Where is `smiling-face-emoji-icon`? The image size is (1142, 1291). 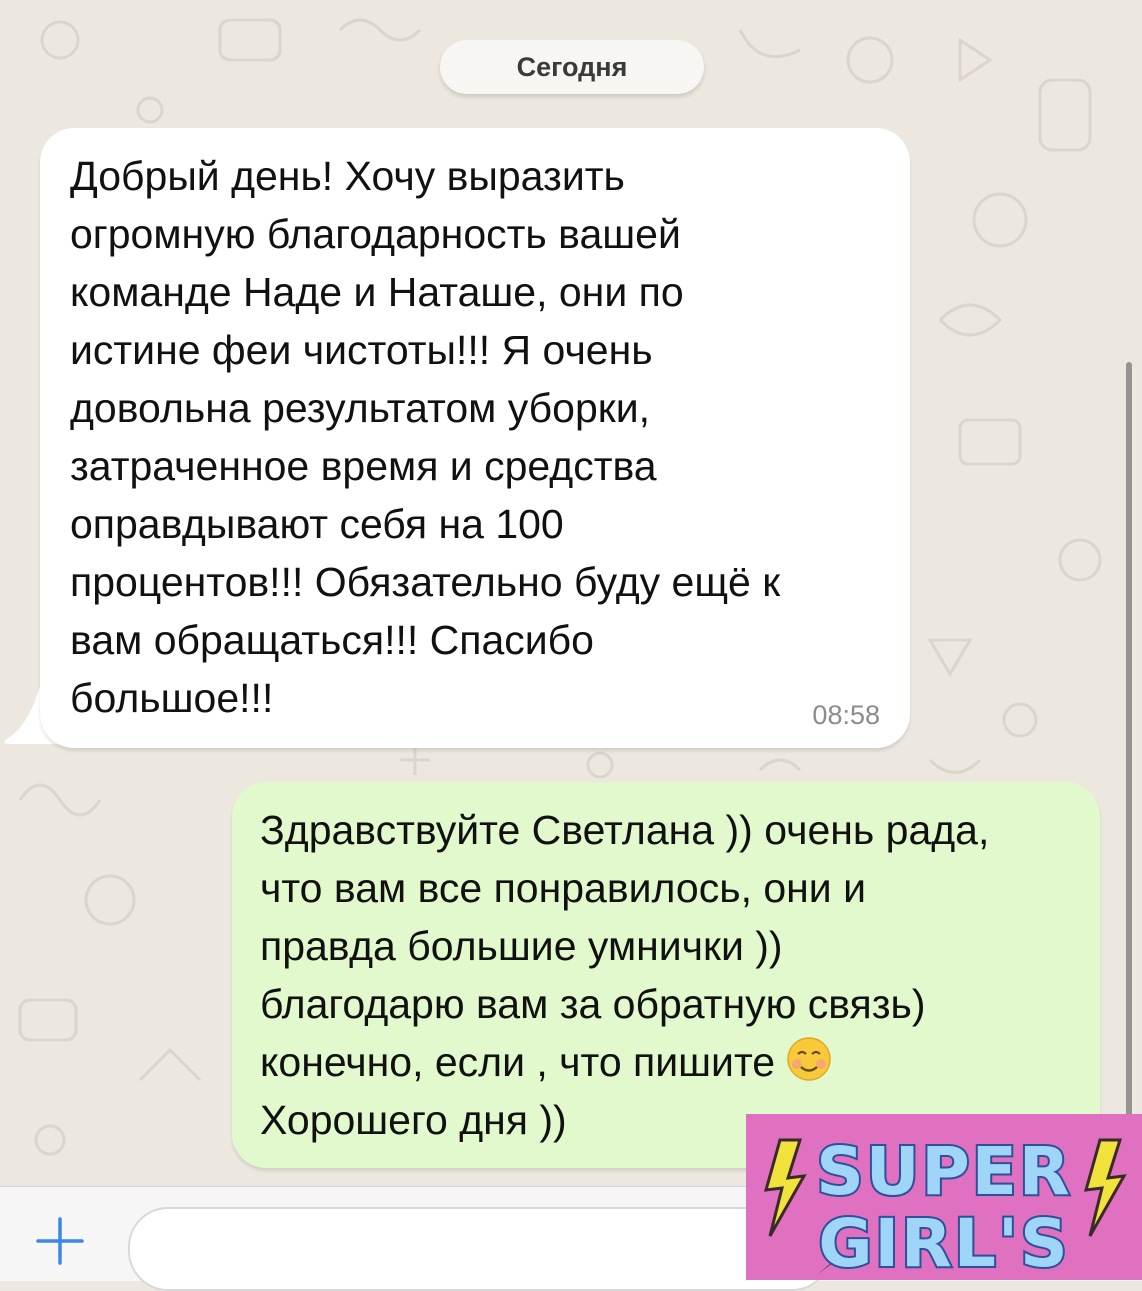 smiling-face-emoji-icon is located at coordinates (809, 1059).